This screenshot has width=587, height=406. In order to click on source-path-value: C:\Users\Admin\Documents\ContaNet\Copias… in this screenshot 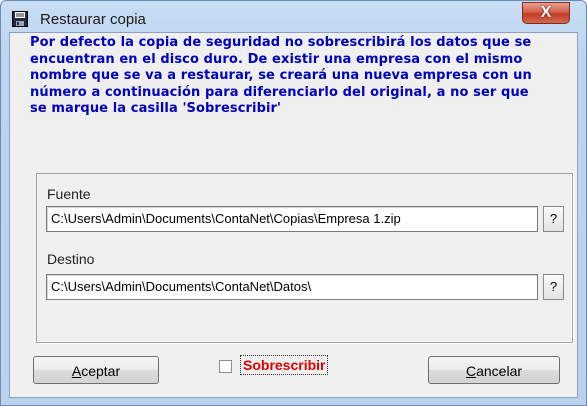, I will do `click(226, 218)`.